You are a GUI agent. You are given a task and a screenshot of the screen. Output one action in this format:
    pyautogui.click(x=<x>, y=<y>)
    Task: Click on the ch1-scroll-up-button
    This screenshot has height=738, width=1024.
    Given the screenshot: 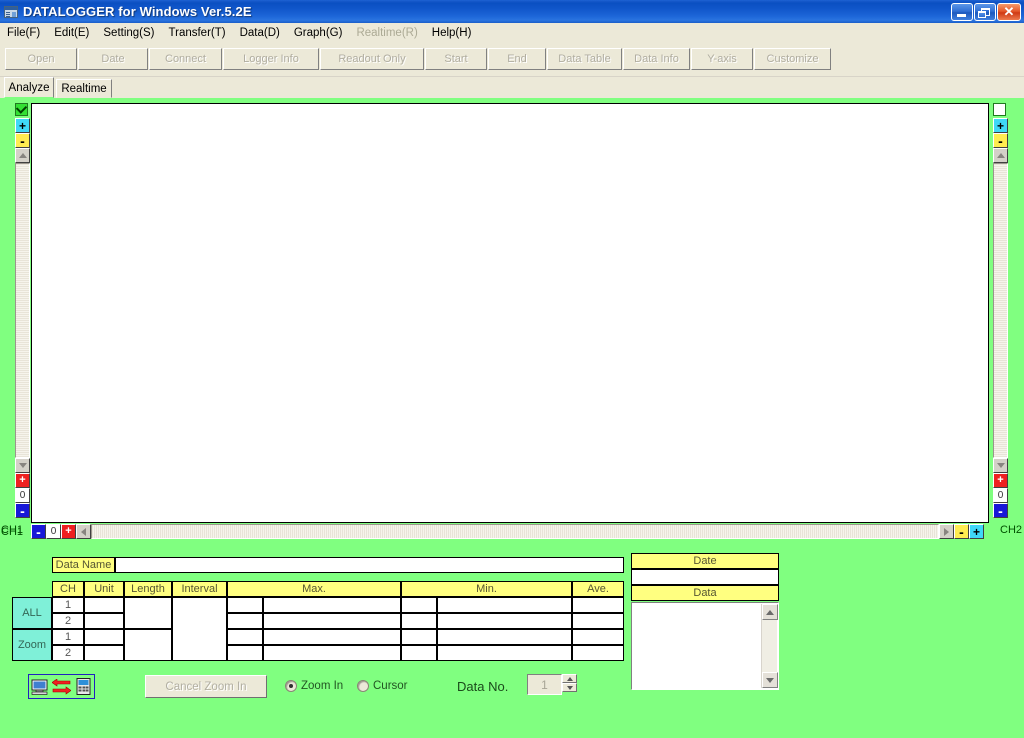 What is the action you would take?
    pyautogui.click(x=22, y=155)
    